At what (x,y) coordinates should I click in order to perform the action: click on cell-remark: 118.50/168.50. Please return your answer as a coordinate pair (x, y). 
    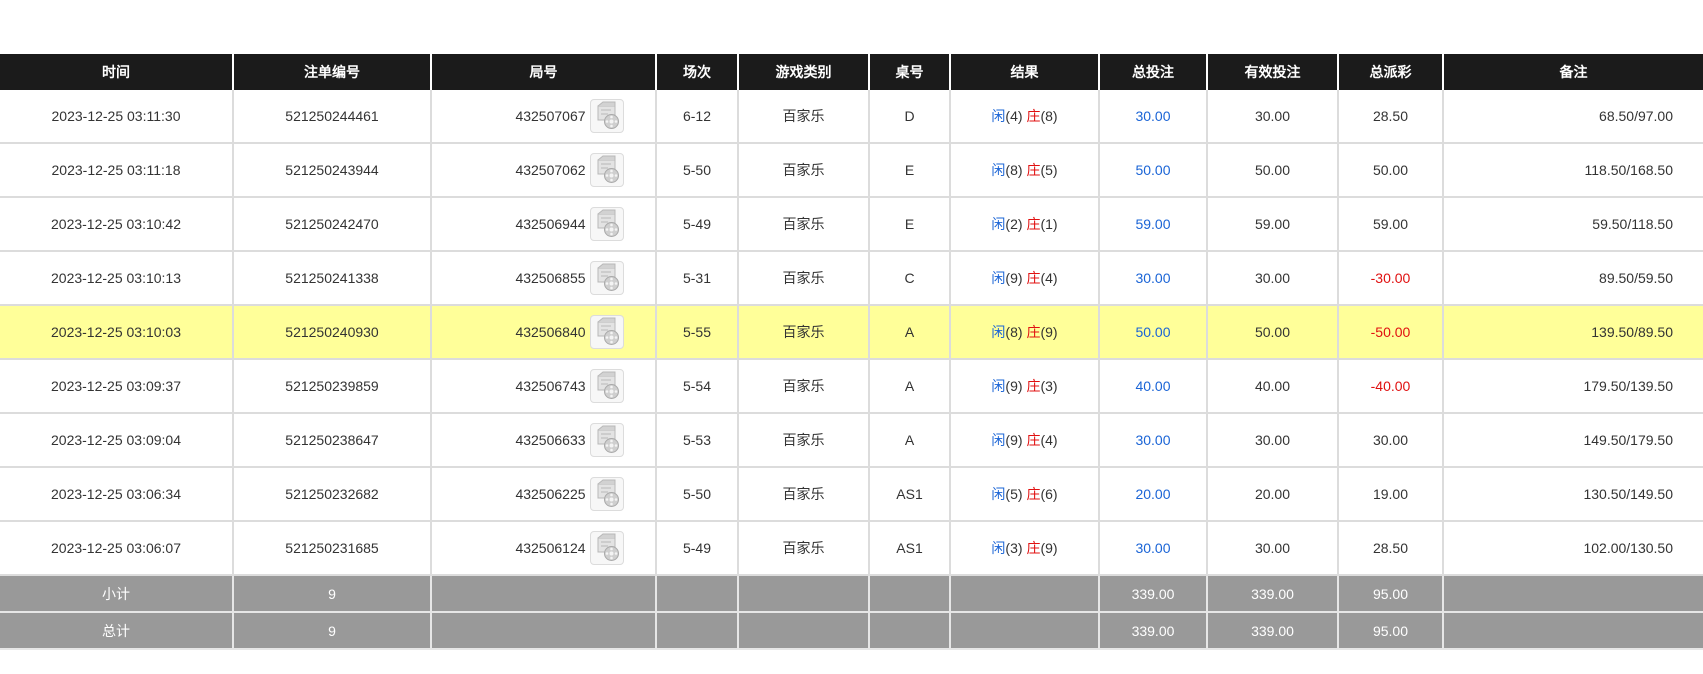
    Looking at the image, I should click on (1573, 170).